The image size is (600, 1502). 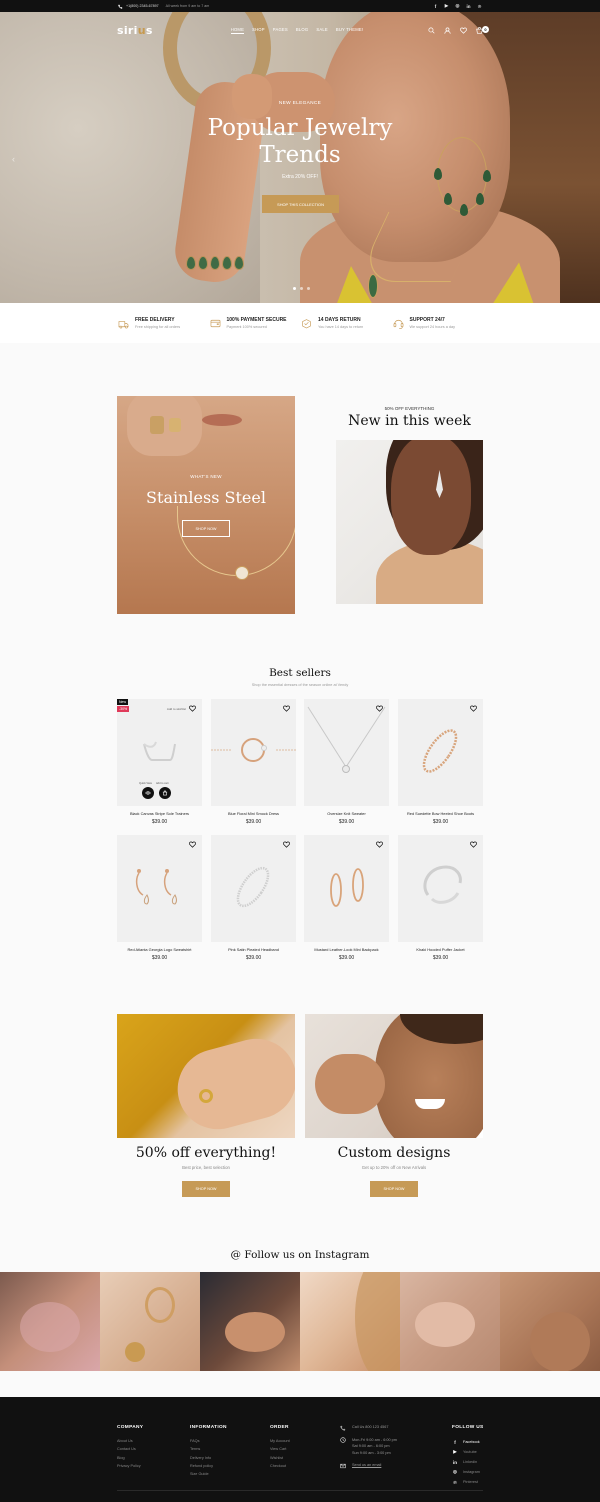 I want to click on shop-collection-button: SHOP THIS COLLECTION, so click(x=300, y=204).